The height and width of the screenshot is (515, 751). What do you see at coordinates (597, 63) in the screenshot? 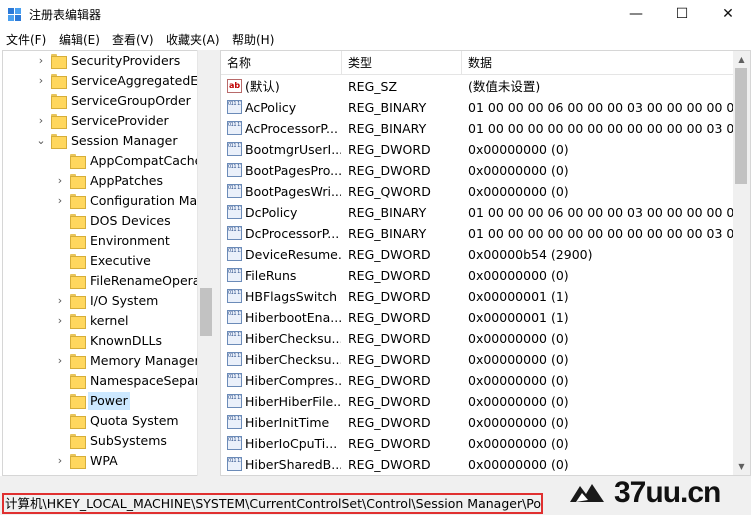
I see `column-data-header: 数据` at bounding box center [597, 63].